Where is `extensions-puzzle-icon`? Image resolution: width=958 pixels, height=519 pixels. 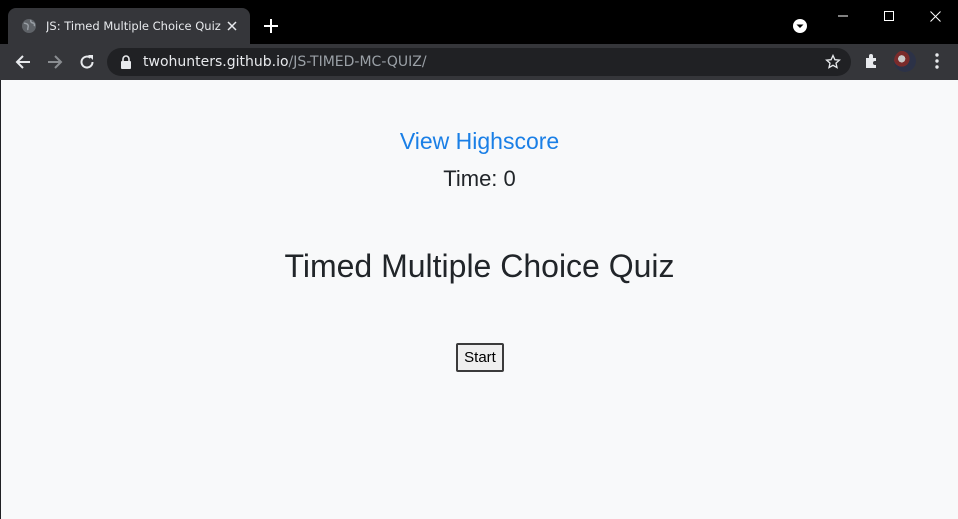 extensions-puzzle-icon is located at coordinates (872, 61).